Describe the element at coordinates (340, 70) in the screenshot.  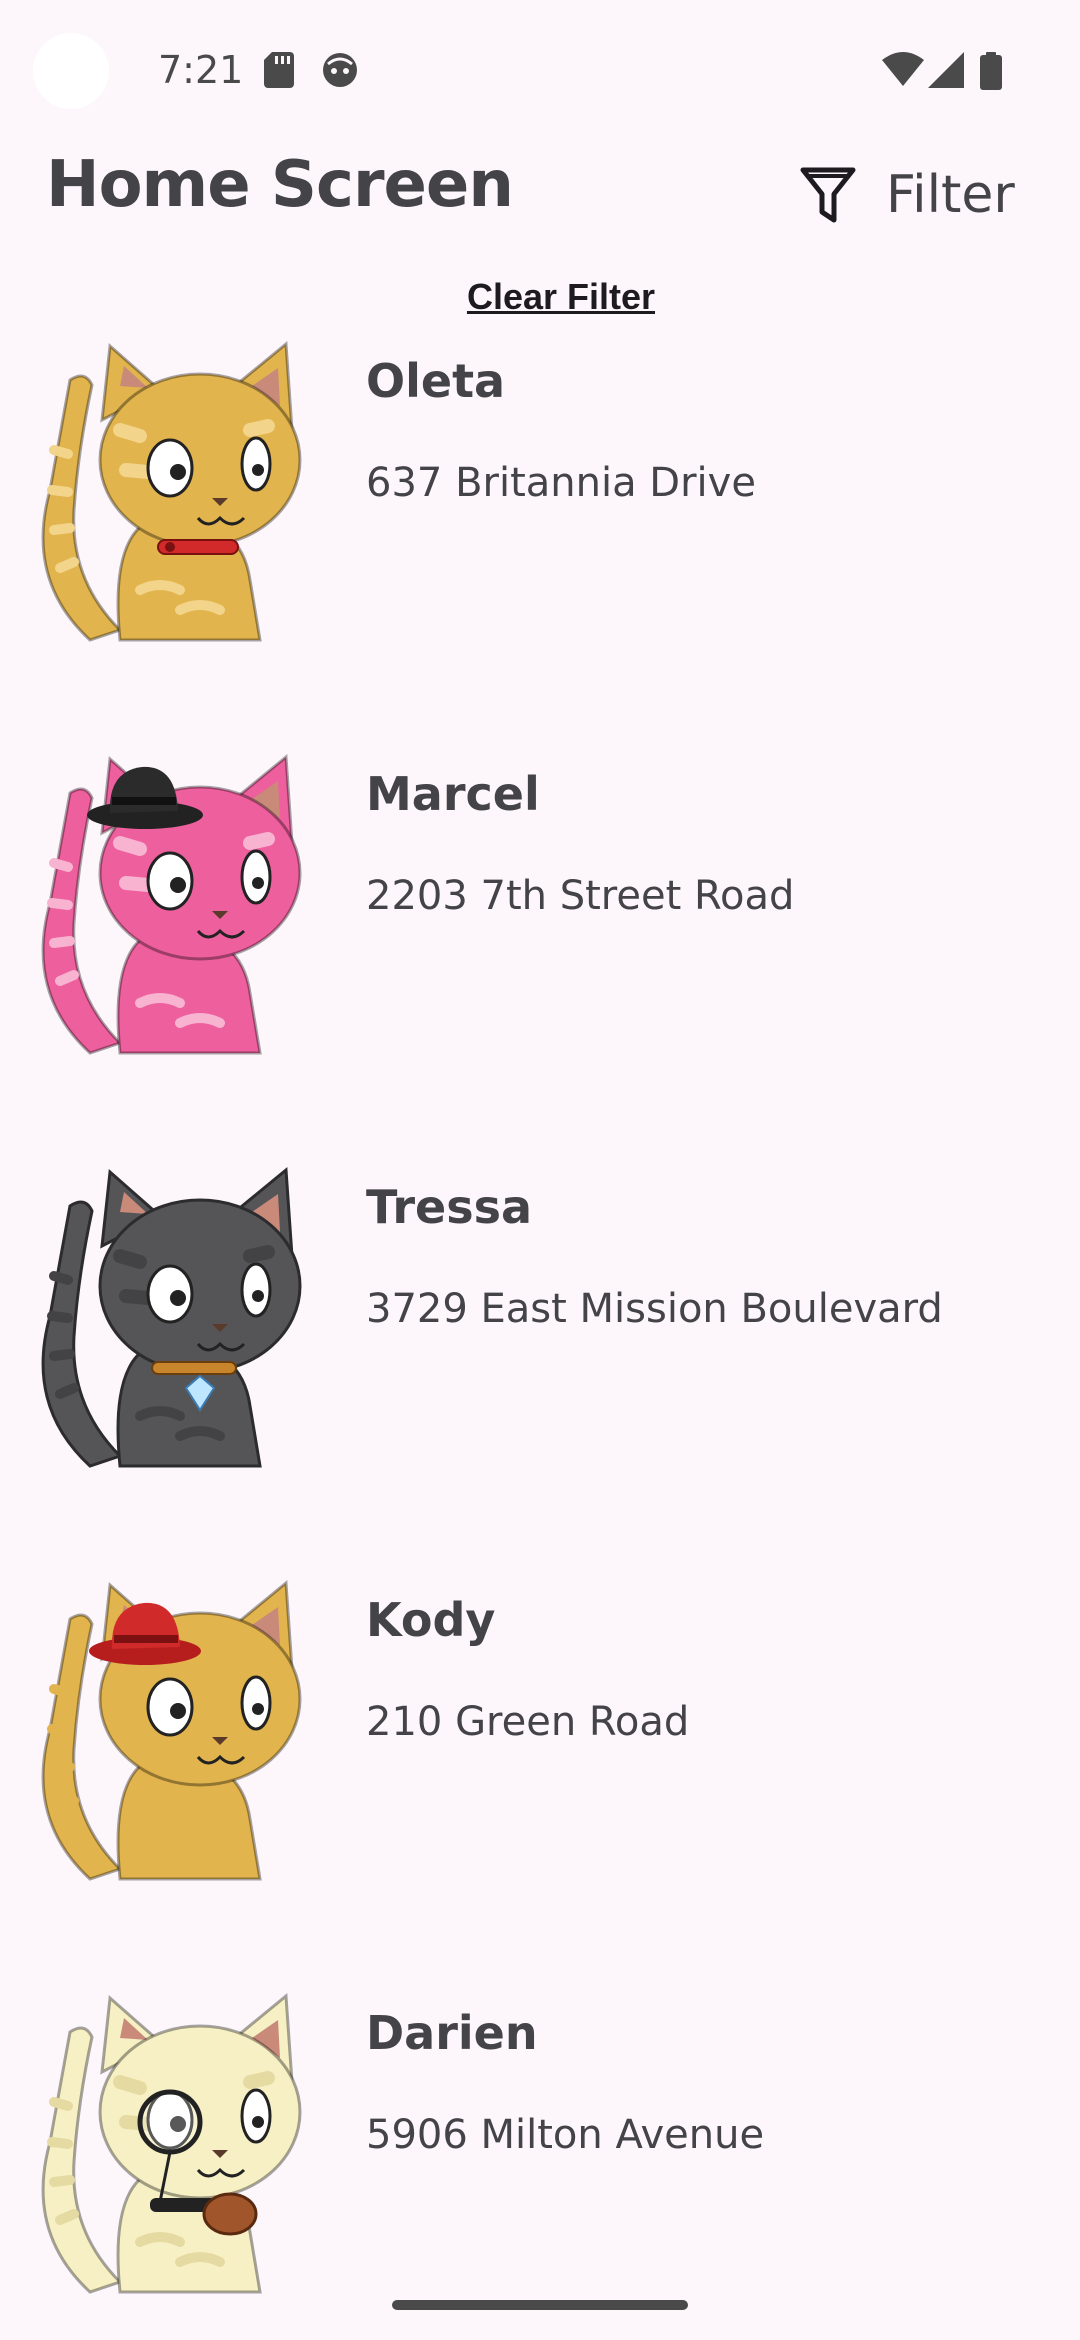
I see `android-face-icon` at that location.